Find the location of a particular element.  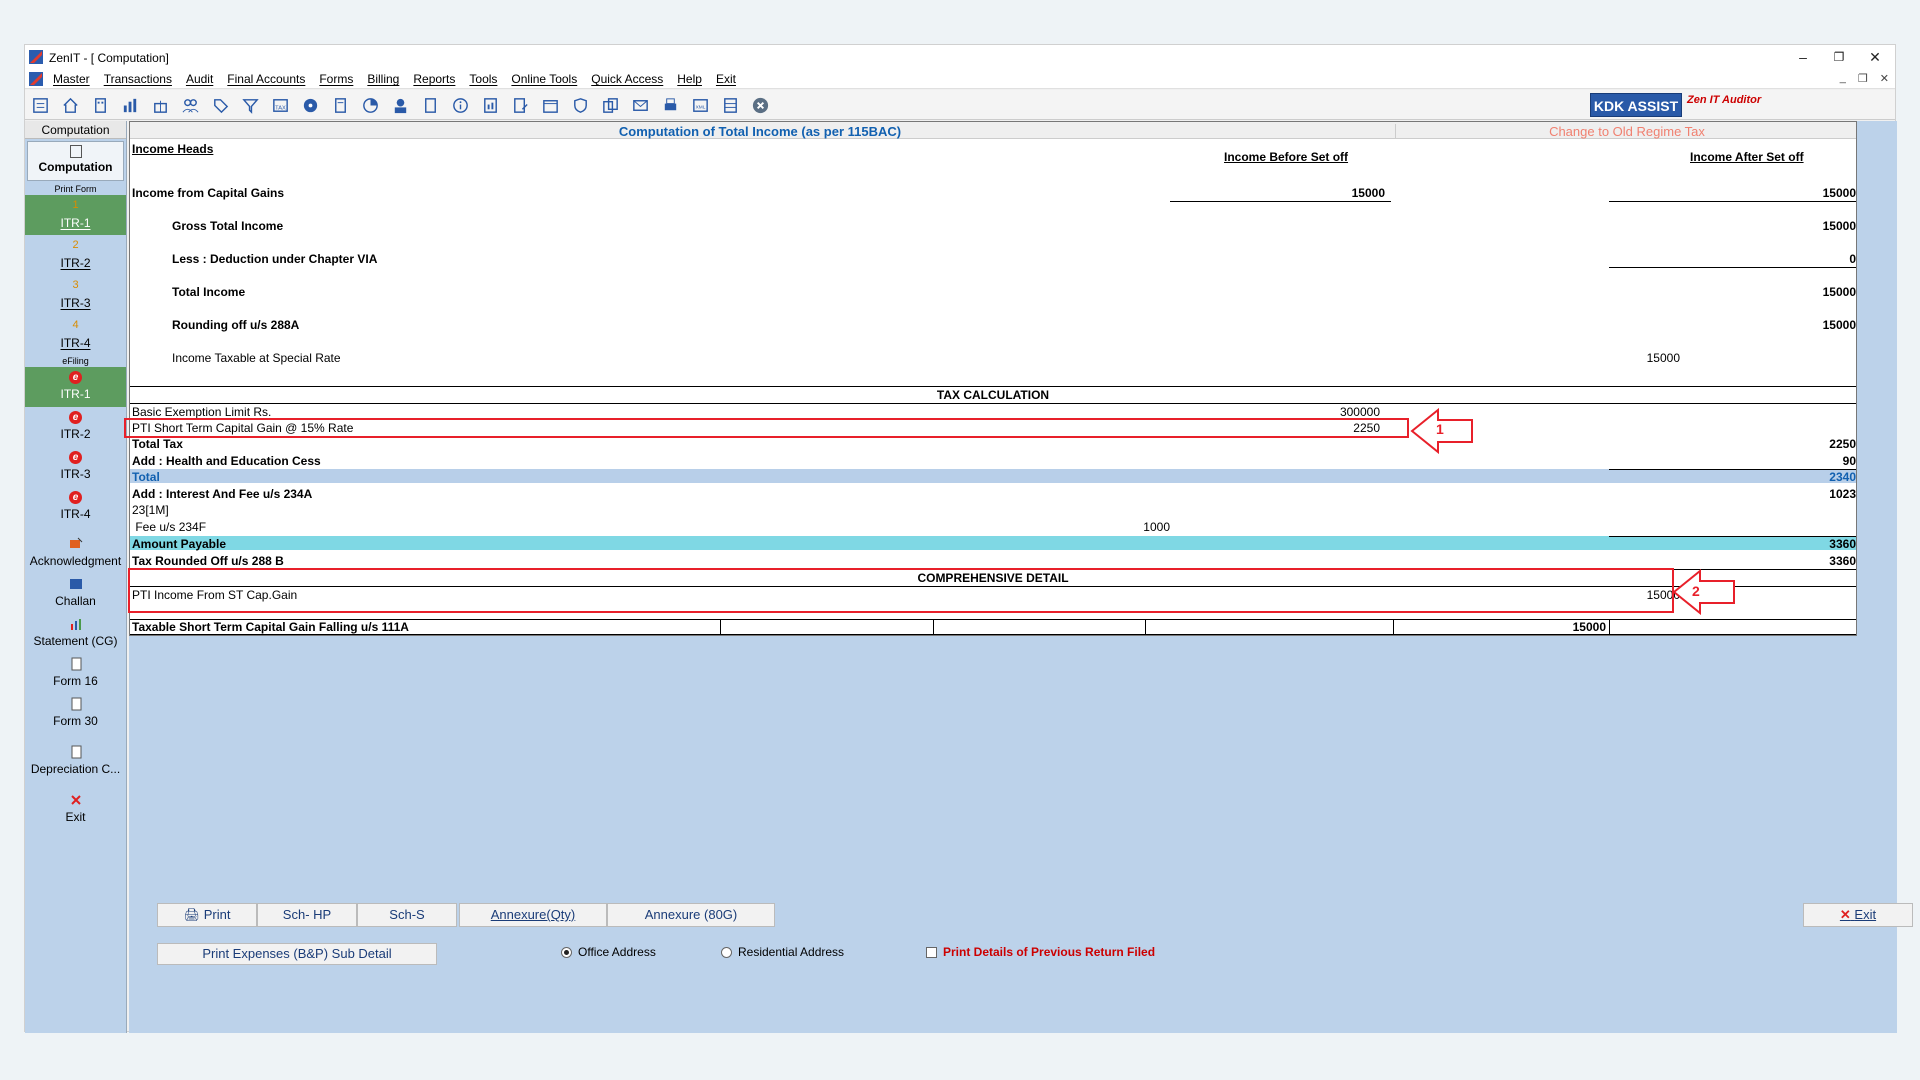

tag-icon is located at coordinates (220, 105).